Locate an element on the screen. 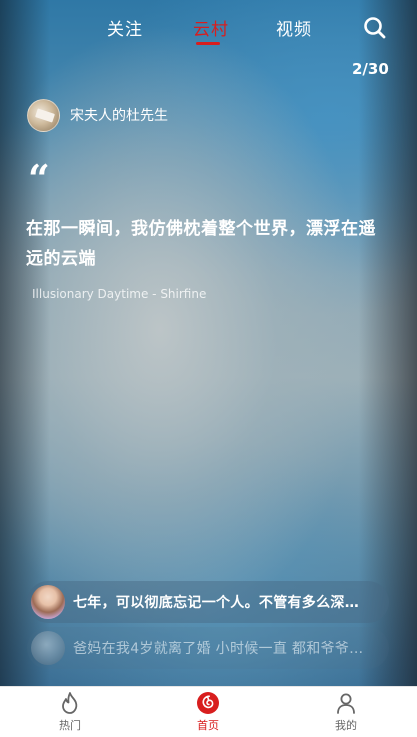 Image resolution: width=417 pixels, height=737 pixels. active-tab-indicator is located at coordinates (208, 43).